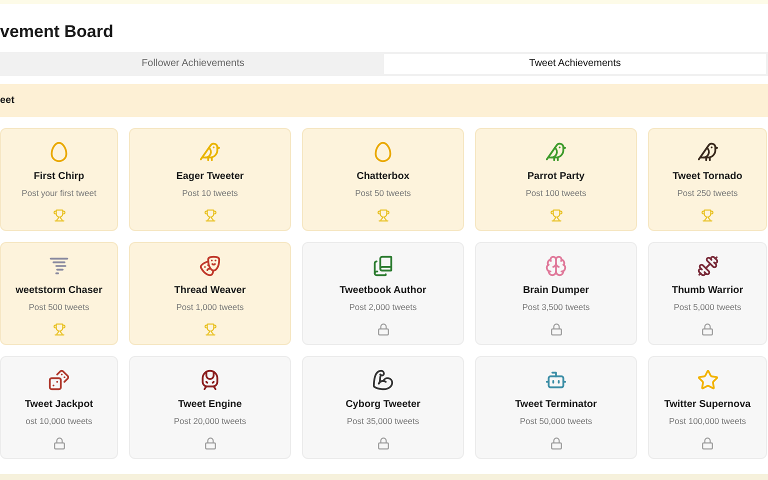  What do you see at coordinates (7, 101) in the screenshot?
I see `section-title: eet` at bounding box center [7, 101].